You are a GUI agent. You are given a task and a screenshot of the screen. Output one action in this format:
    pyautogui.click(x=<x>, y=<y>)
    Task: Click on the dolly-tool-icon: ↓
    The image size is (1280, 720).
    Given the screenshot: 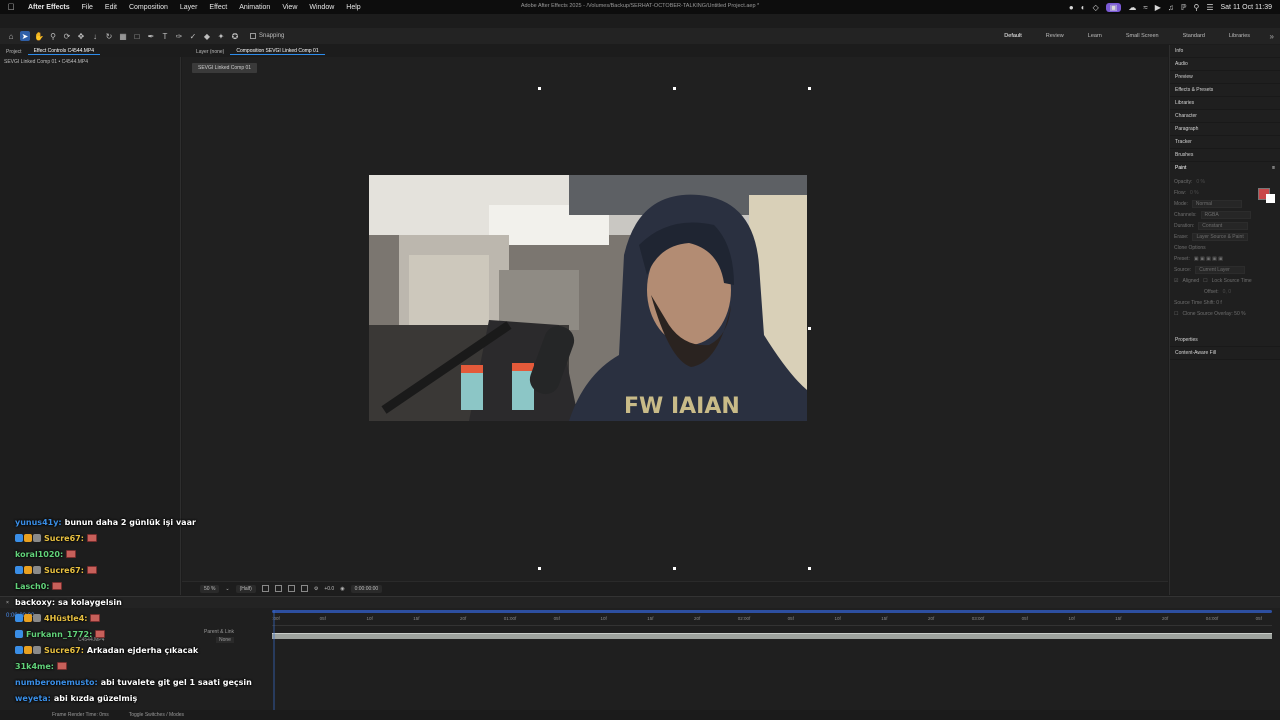 What is the action you would take?
    pyautogui.click(x=95, y=36)
    